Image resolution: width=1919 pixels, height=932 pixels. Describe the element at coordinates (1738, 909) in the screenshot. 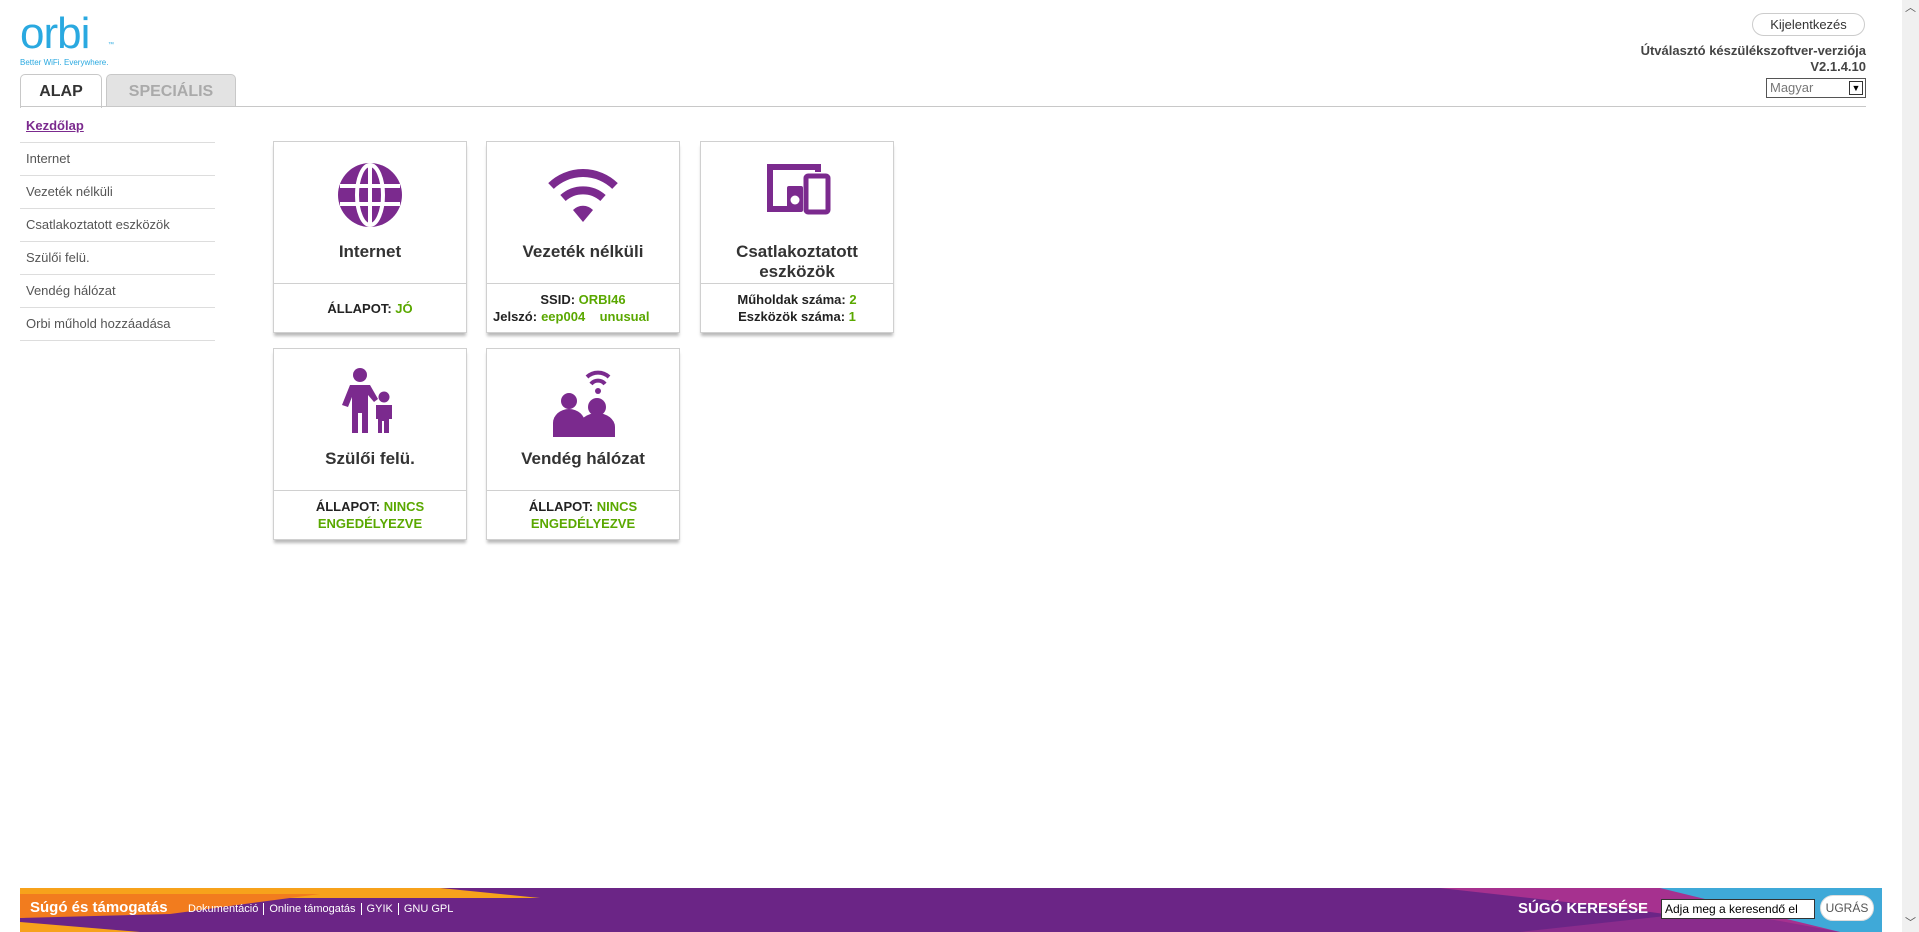

I see `help-search-input` at that location.